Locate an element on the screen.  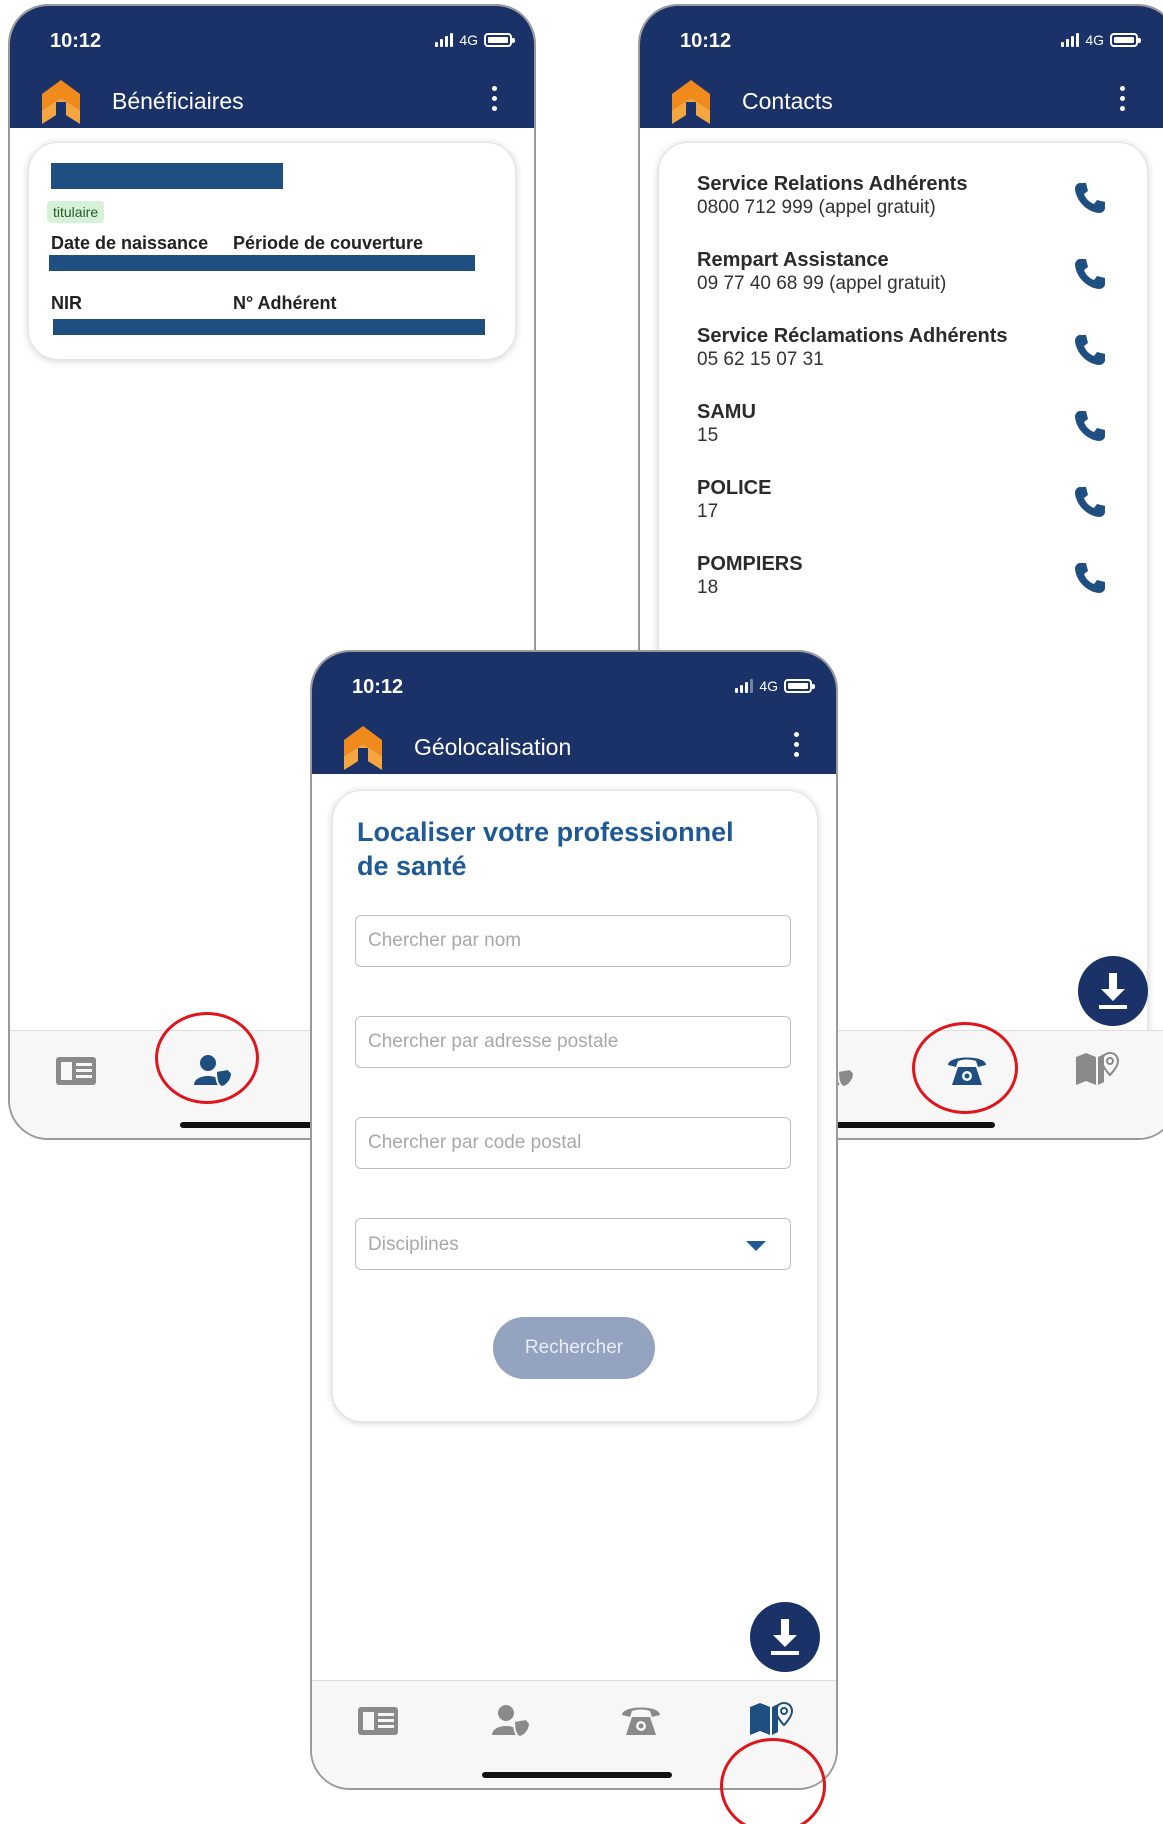
contact-number: 0800 712 999 (appel gratuit) is located at coordinates (816, 207).